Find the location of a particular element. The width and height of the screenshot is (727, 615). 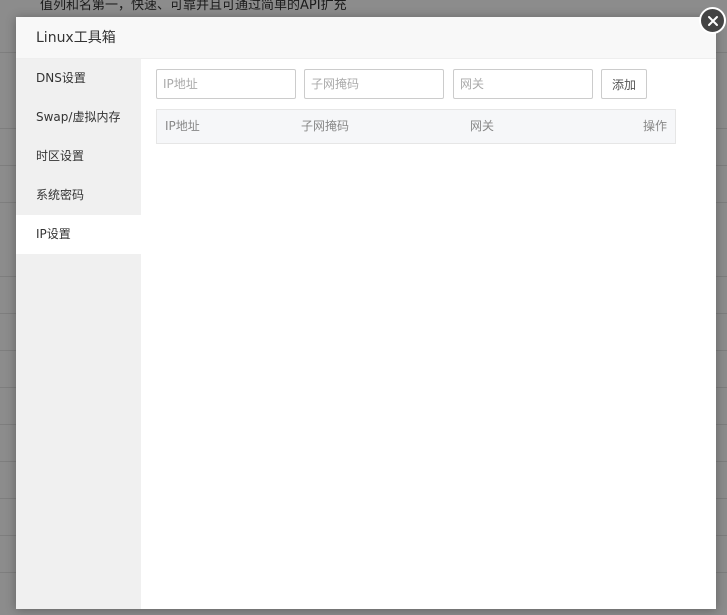

ip-table-header: IP地址 子网掩码 网关 操作 is located at coordinates (416, 126).